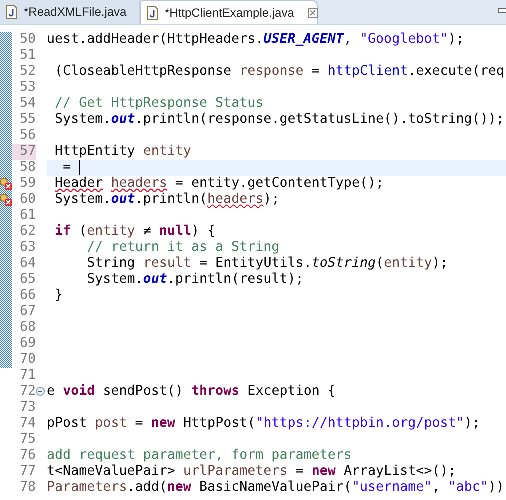 This screenshot has height=500, width=506. What do you see at coordinates (27, 376) in the screenshot?
I see `line-number: 71` at bounding box center [27, 376].